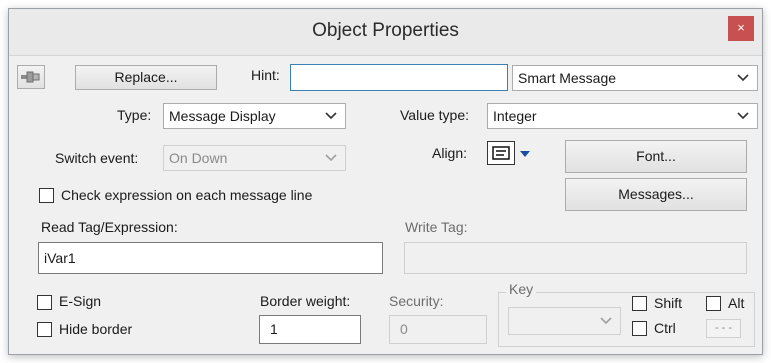 This screenshot has width=771, height=363. I want to click on type-select: Message Display, so click(254, 116).